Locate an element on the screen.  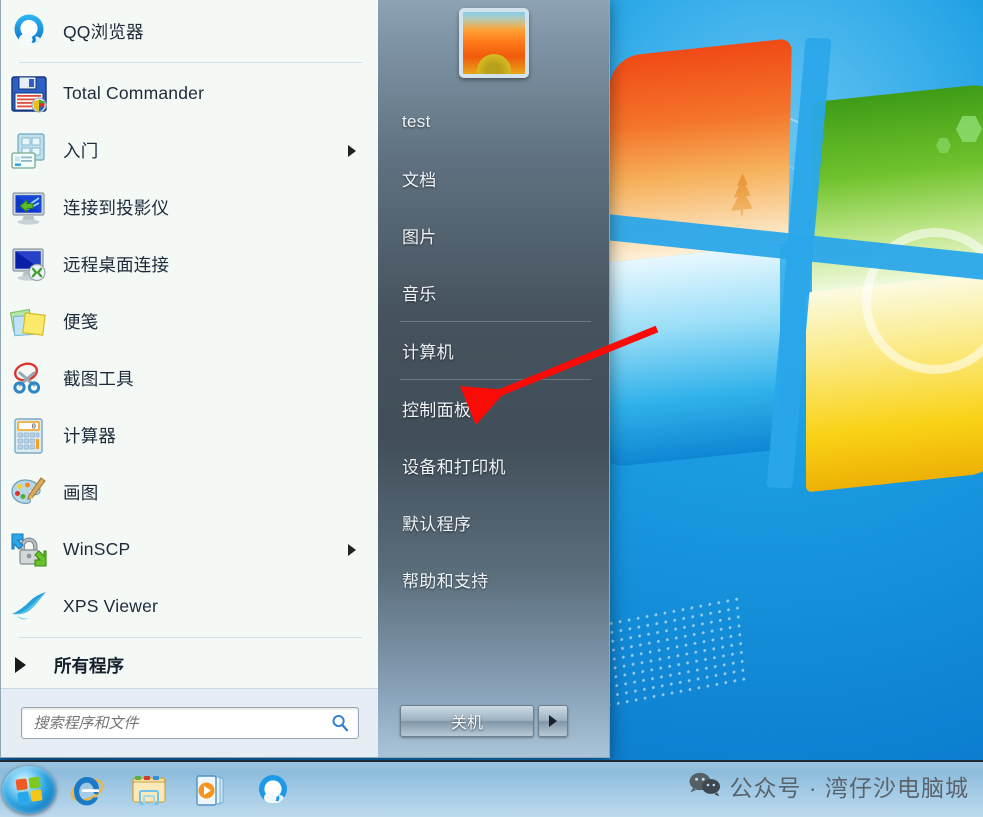
start-menu-place-5: 计算机 is located at coordinates (493, 350).